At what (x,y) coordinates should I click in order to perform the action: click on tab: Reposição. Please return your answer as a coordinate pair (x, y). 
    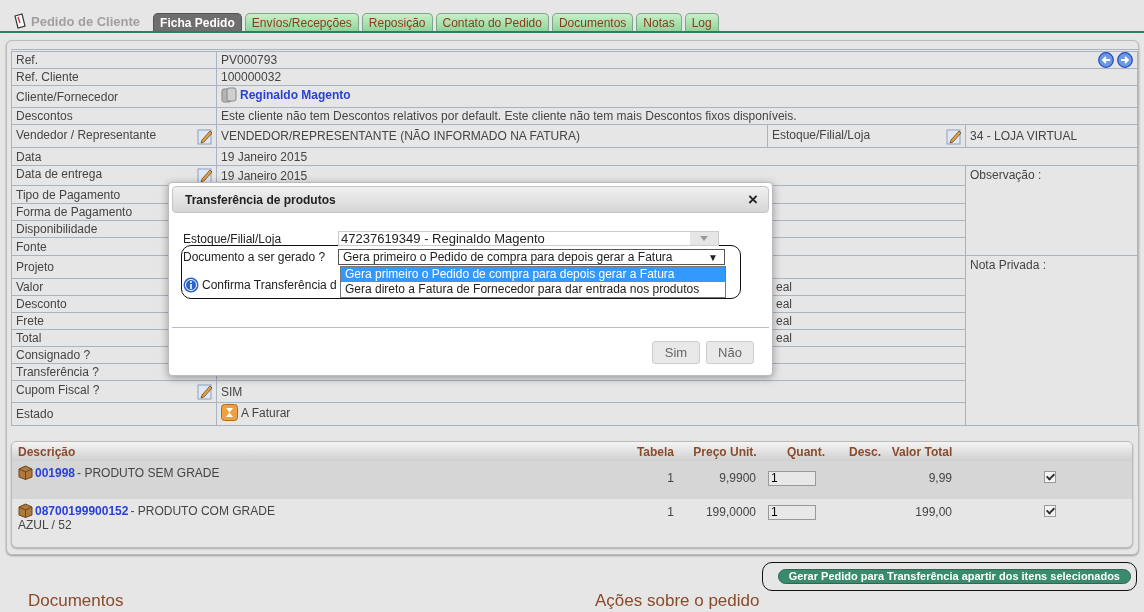
    Looking at the image, I should click on (397, 22).